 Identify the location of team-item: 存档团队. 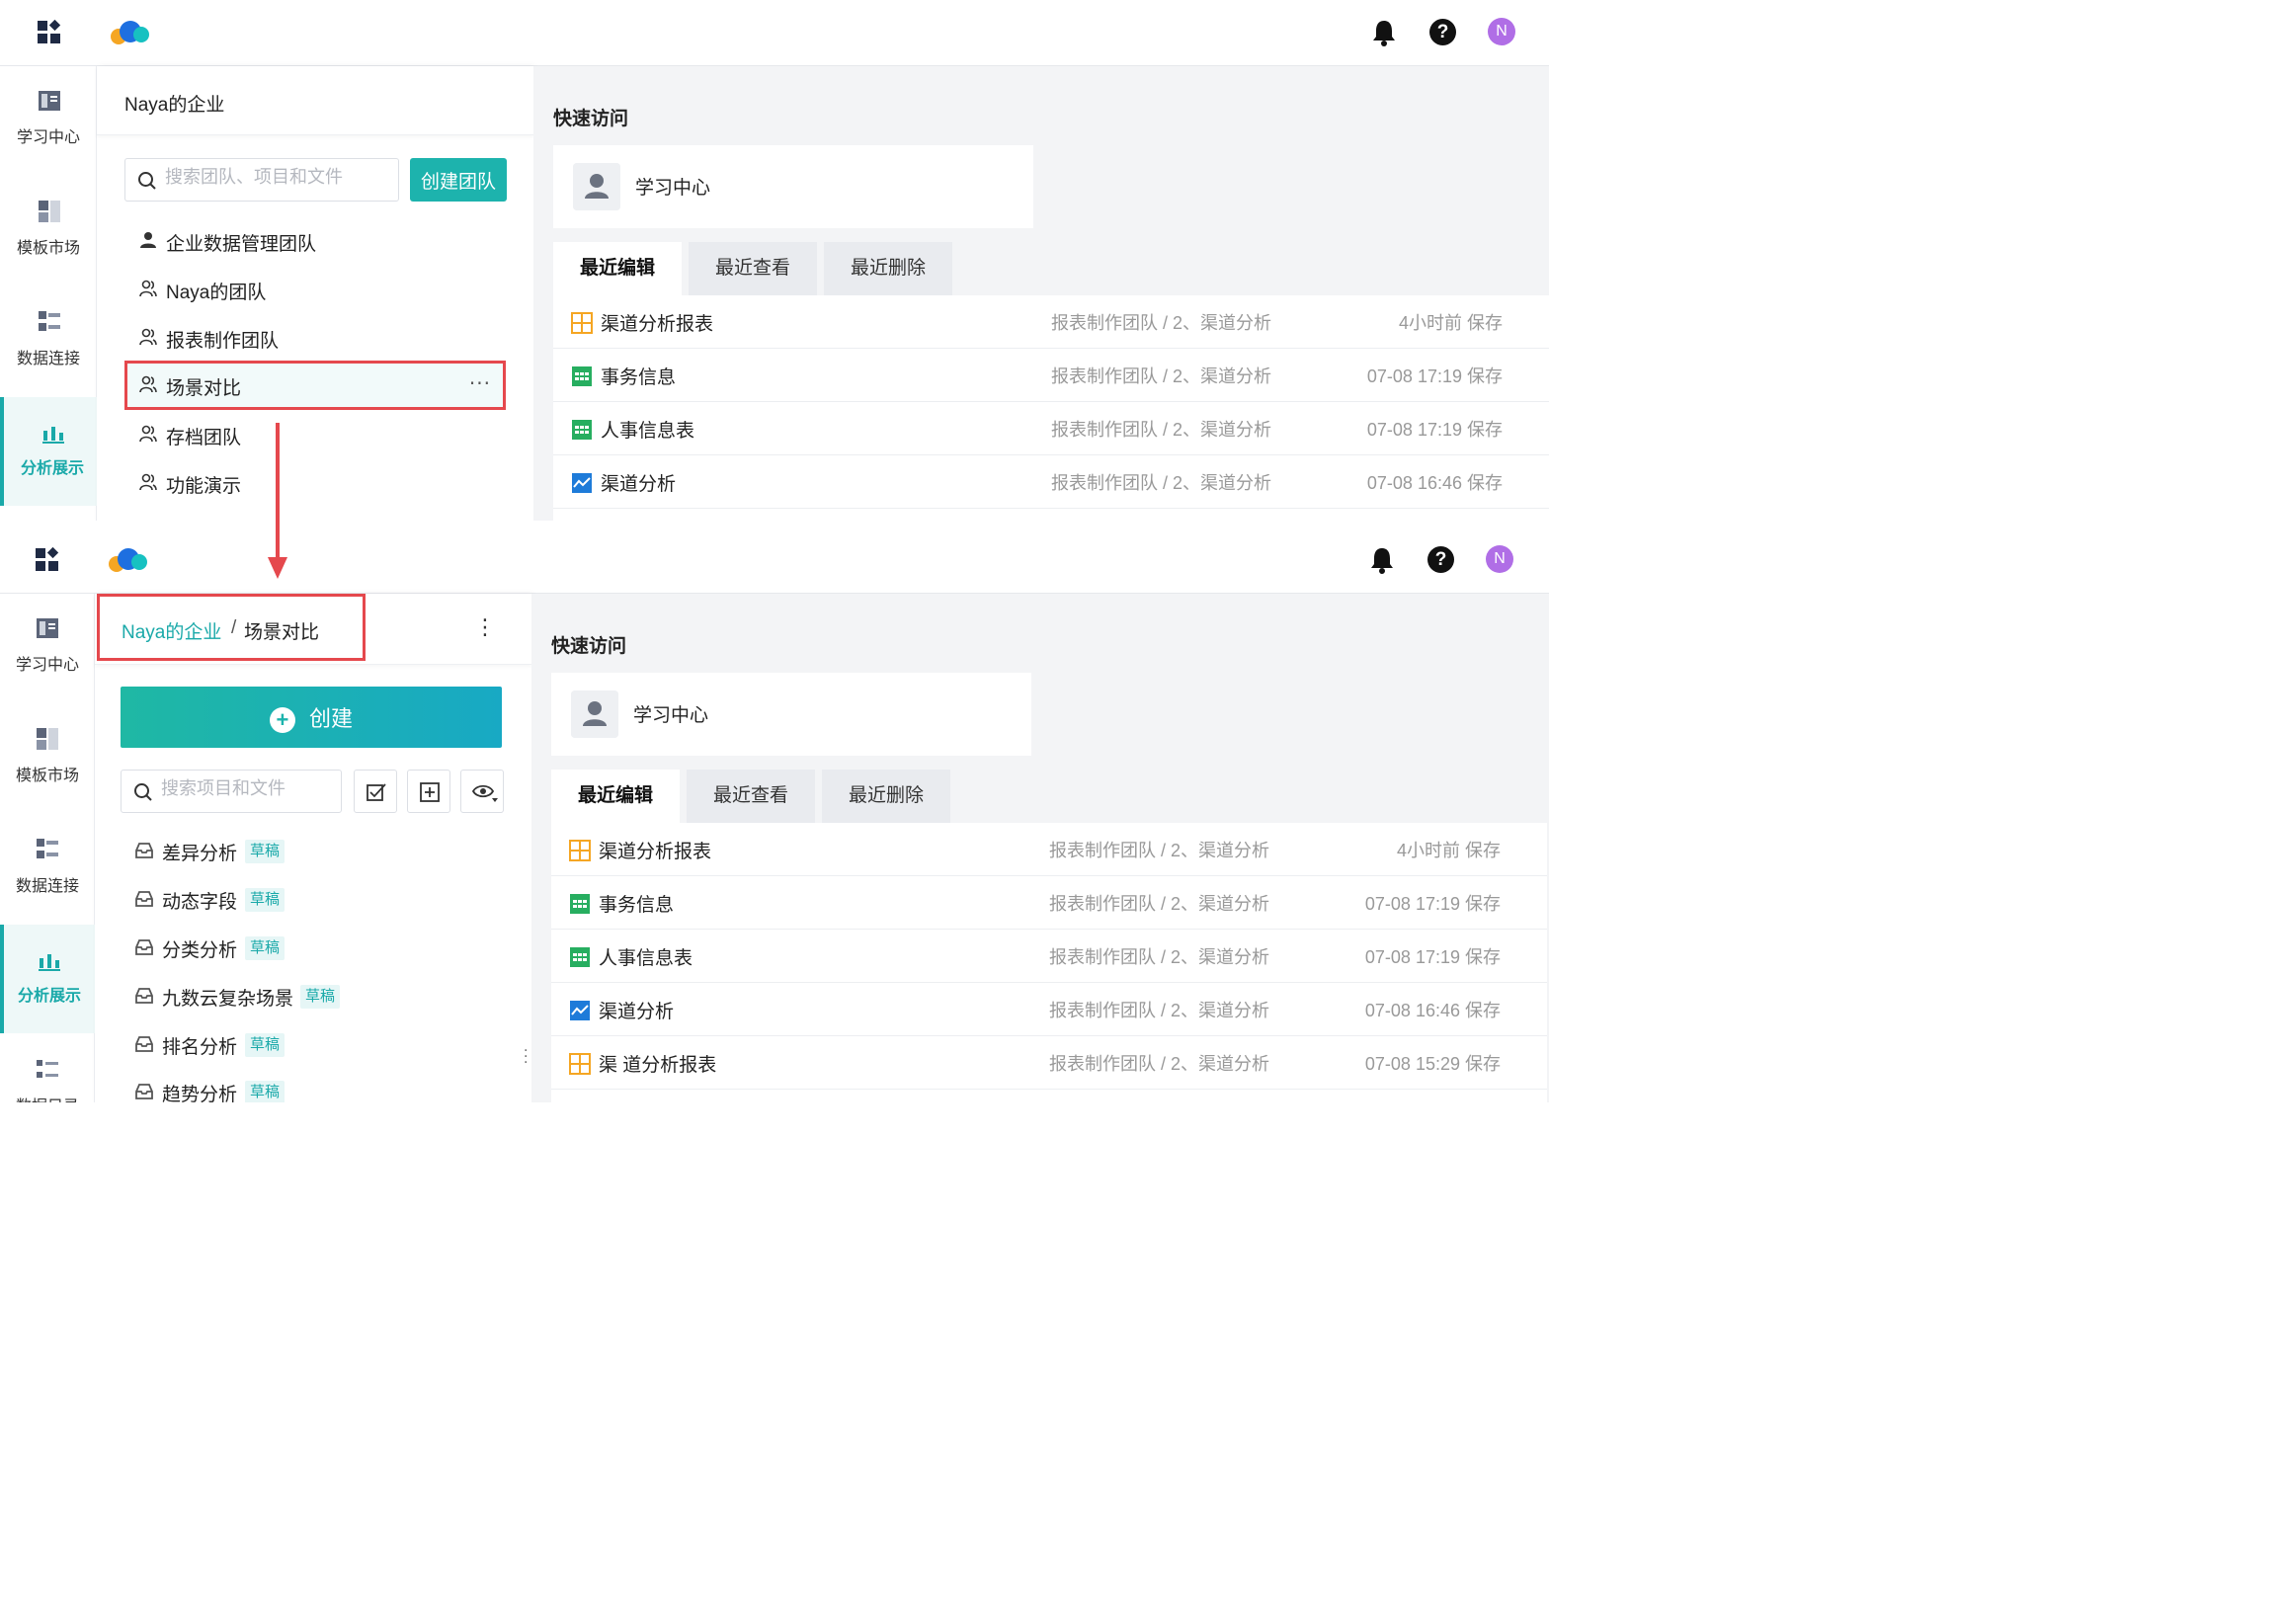
(315, 434).